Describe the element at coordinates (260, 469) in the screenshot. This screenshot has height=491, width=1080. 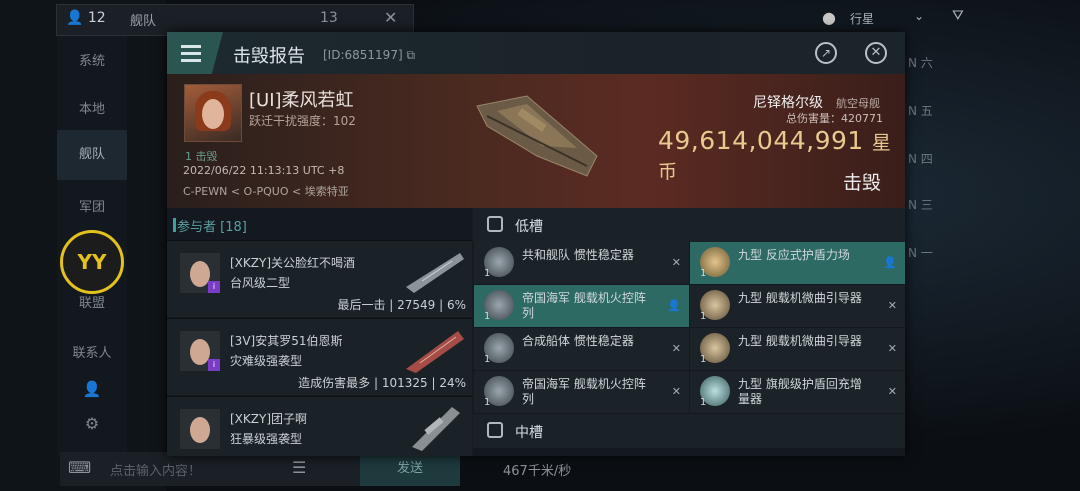
I see `chat-input-bar: ⌨ 点击输入内容！ ☰ 发送` at that location.